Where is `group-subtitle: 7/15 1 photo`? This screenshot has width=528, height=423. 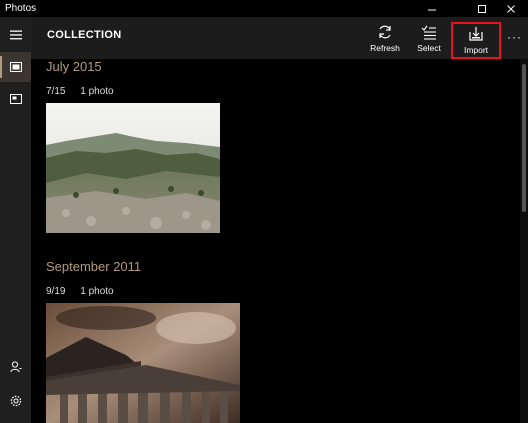
group-subtitle: 7/15 1 photo is located at coordinates (80, 91).